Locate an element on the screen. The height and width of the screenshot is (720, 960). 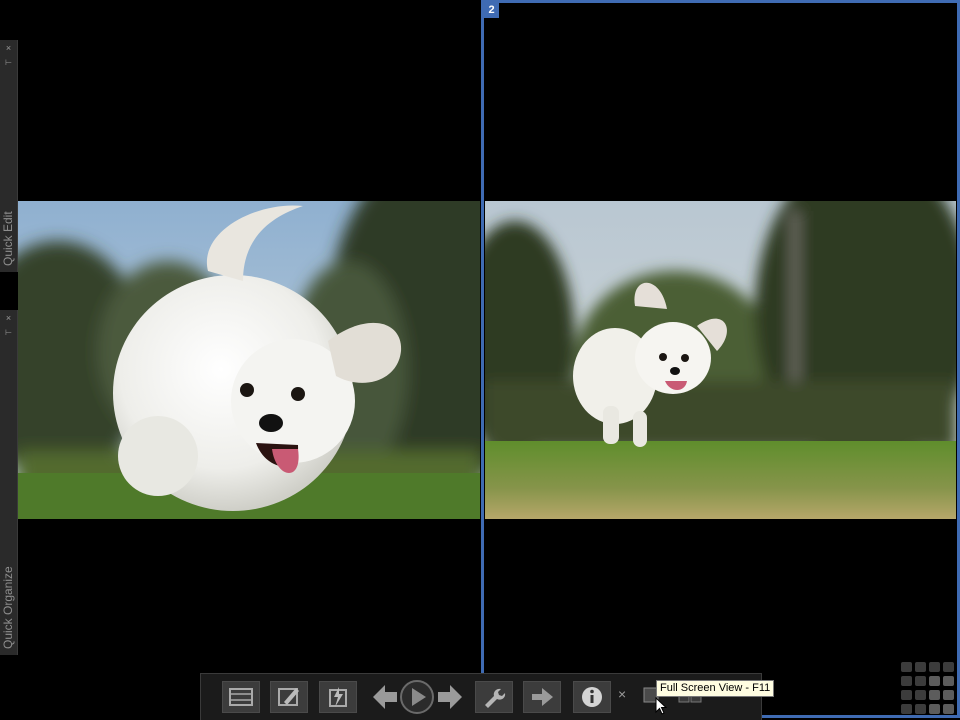
quick-edit-panel-tab: × ⊢ Quick Edit is located at coordinates (9, 156).